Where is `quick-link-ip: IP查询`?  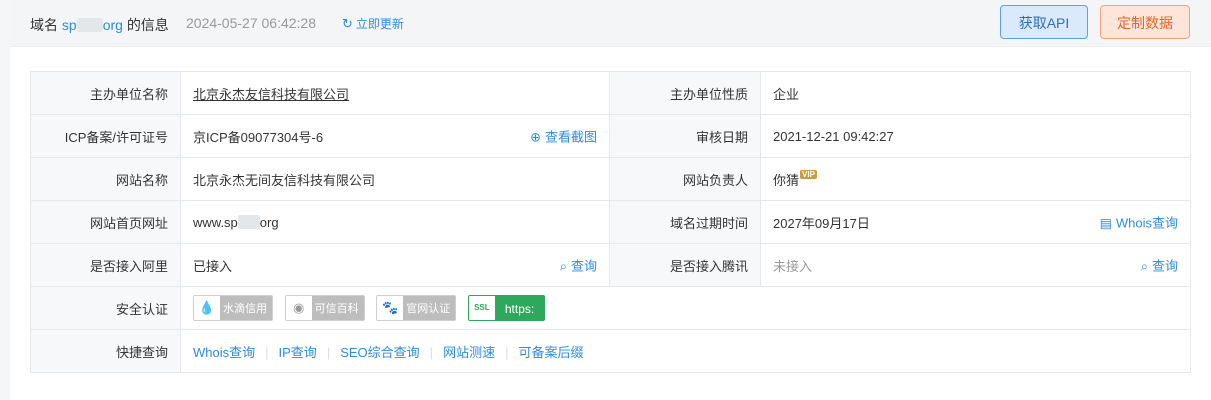 quick-link-ip: IP查询 is located at coordinates (298, 352).